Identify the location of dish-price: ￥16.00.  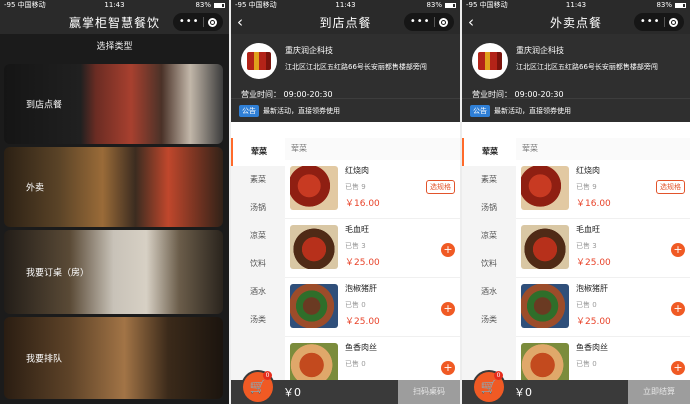
(362, 204).